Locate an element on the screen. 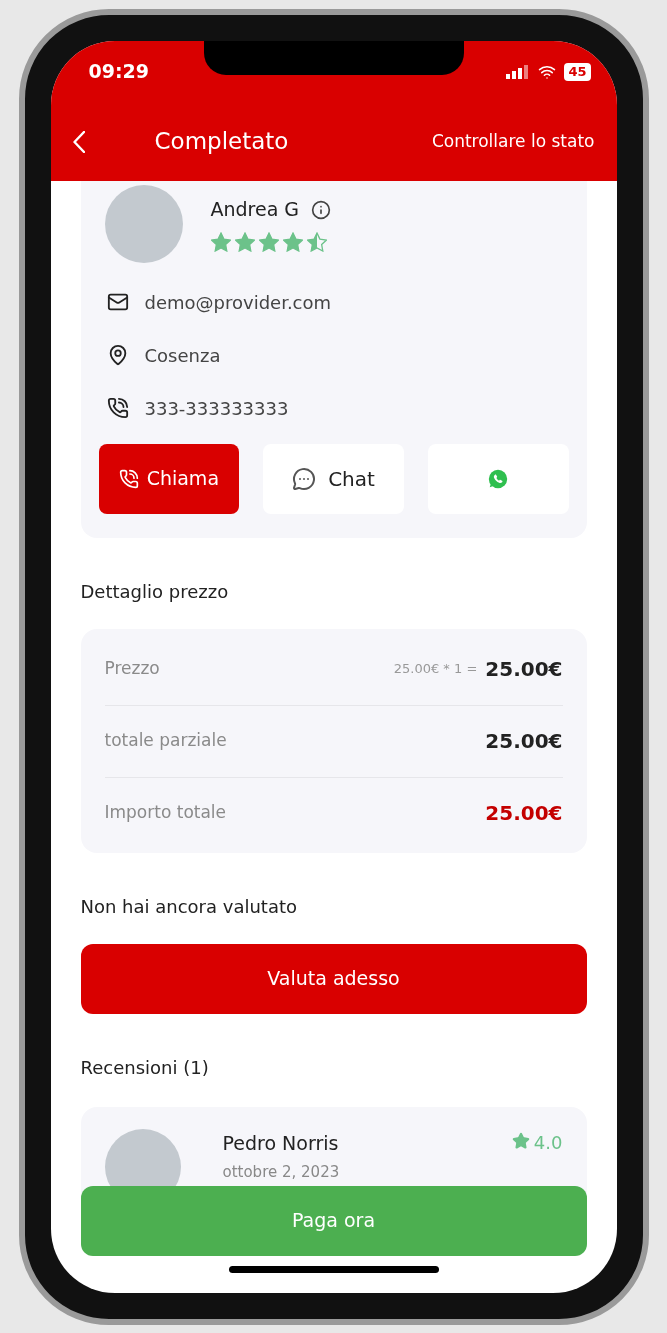  rate-now-button: Valuta adesso is located at coordinates (333, 978).